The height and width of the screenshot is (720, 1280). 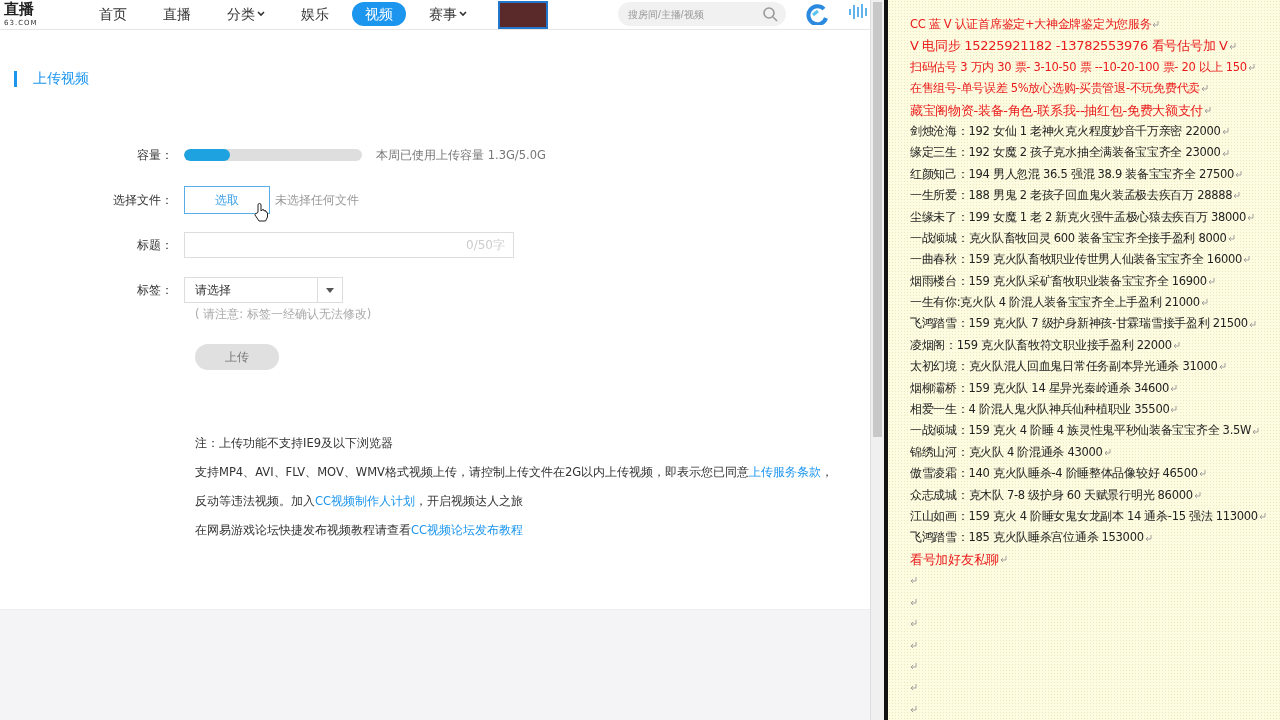 What do you see at coordinates (1069, 46) in the screenshot?
I see `document-line: V 电同步 15225921182 -13782553976 看号估号加 V` at bounding box center [1069, 46].